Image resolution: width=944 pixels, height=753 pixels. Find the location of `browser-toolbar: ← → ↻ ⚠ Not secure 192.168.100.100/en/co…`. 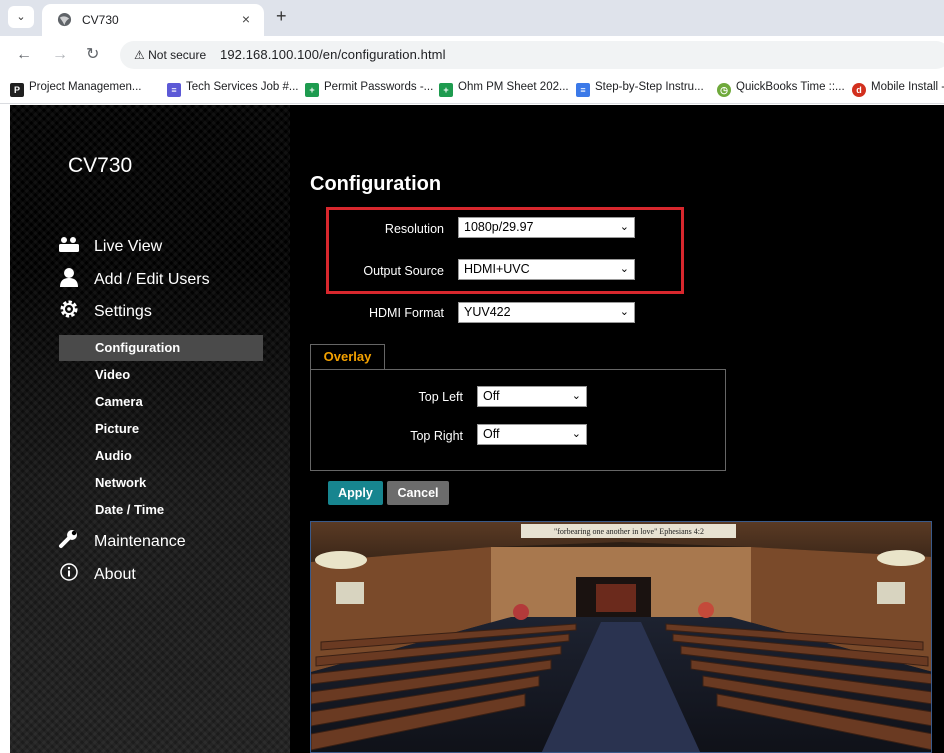

browser-toolbar: ← → ↻ ⚠ Not secure 192.168.100.100/en/co… is located at coordinates (472, 55).